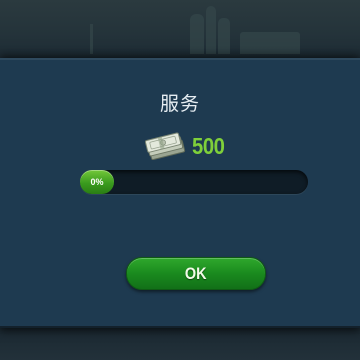 This screenshot has width=360, height=360. Describe the element at coordinates (194, 182) in the screenshot. I see `progress-track` at that location.